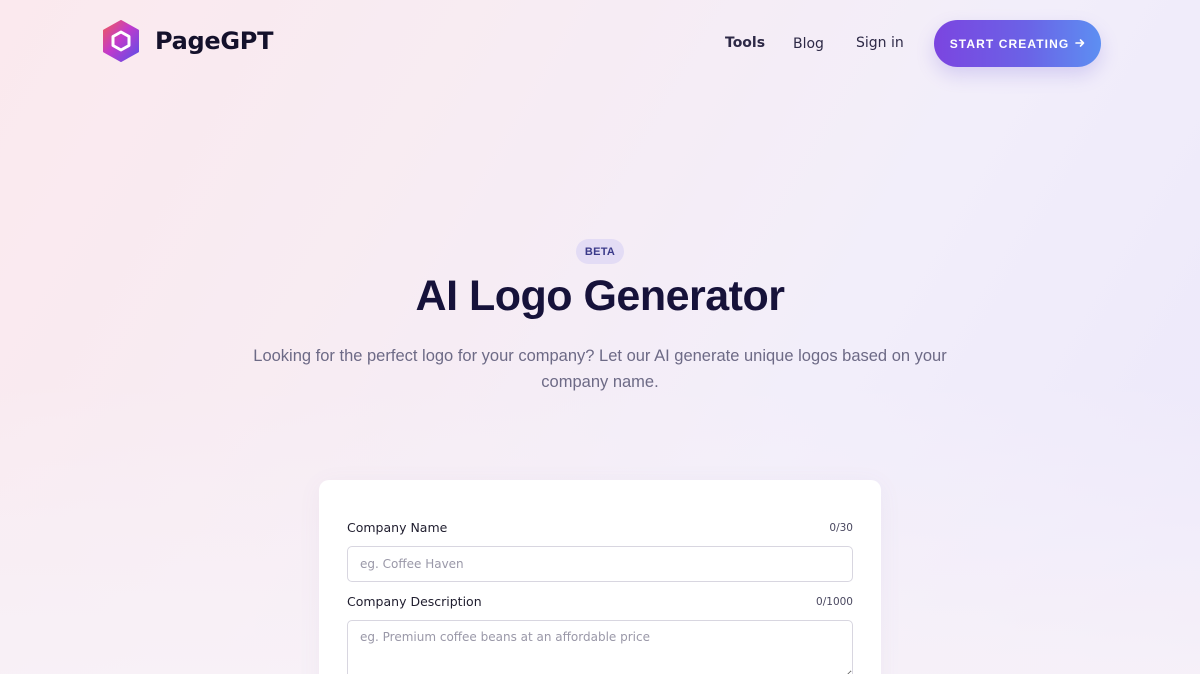 This screenshot has height=674, width=1200. Describe the element at coordinates (1080, 43) in the screenshot. I see `arrow-right-icon` at that location.